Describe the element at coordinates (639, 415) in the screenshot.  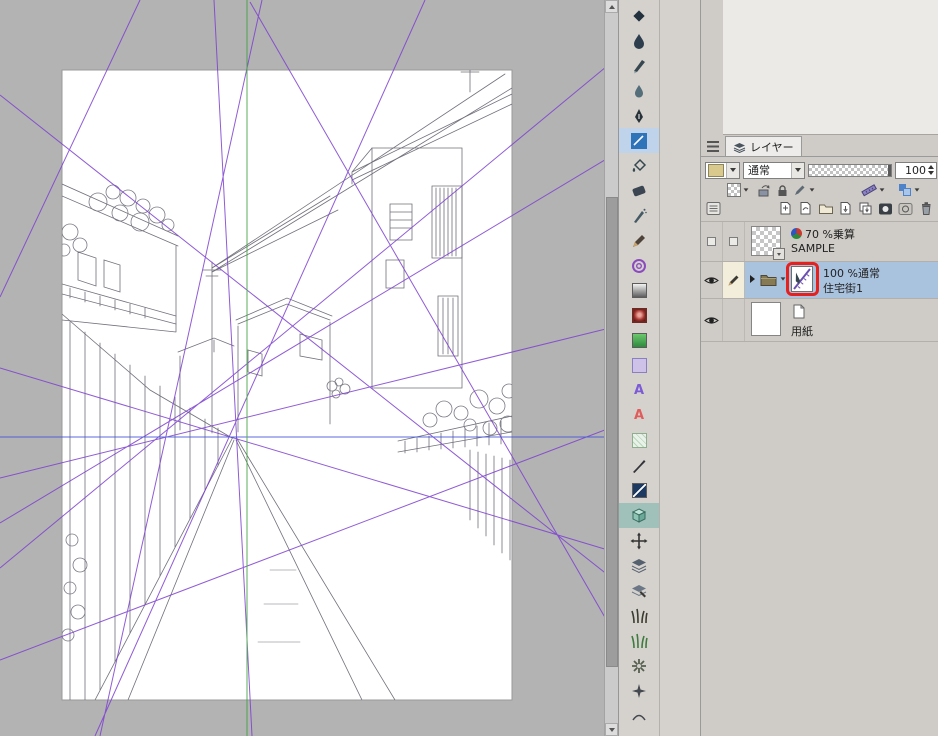
I see `tool-text-red: A` at that location.